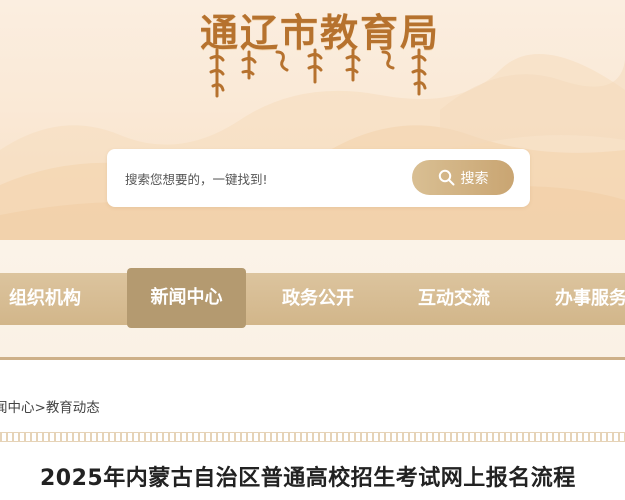 This screenshot has height=500, width=625. I want to click on breadcrumb-education-news: 教育动态, so click(73, 408).